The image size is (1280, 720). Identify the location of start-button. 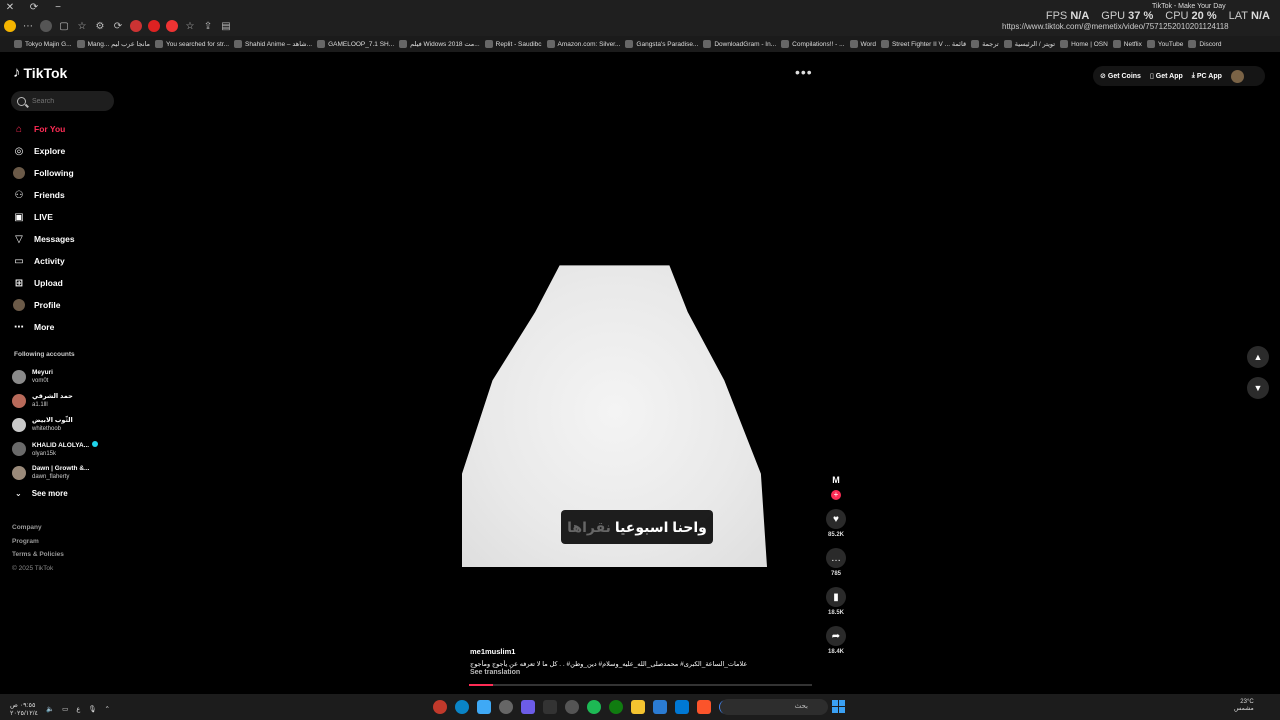
(838, 706).